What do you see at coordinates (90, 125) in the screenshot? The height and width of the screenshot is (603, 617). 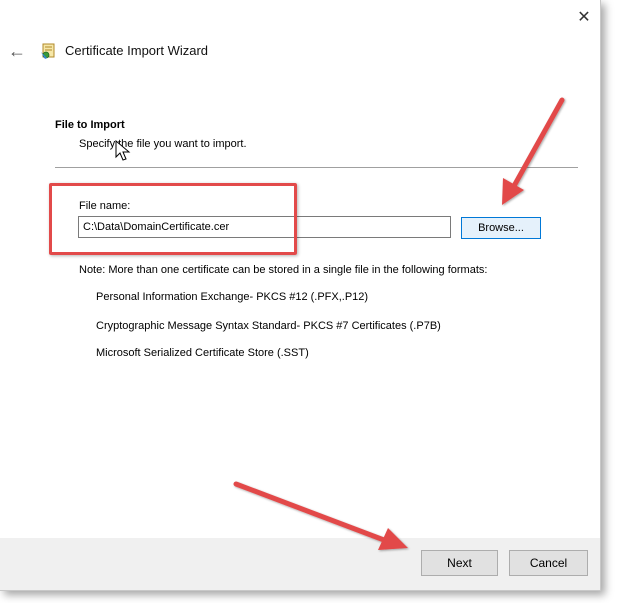 I see `section-title: File to Import` at bounding box center [90, 125].